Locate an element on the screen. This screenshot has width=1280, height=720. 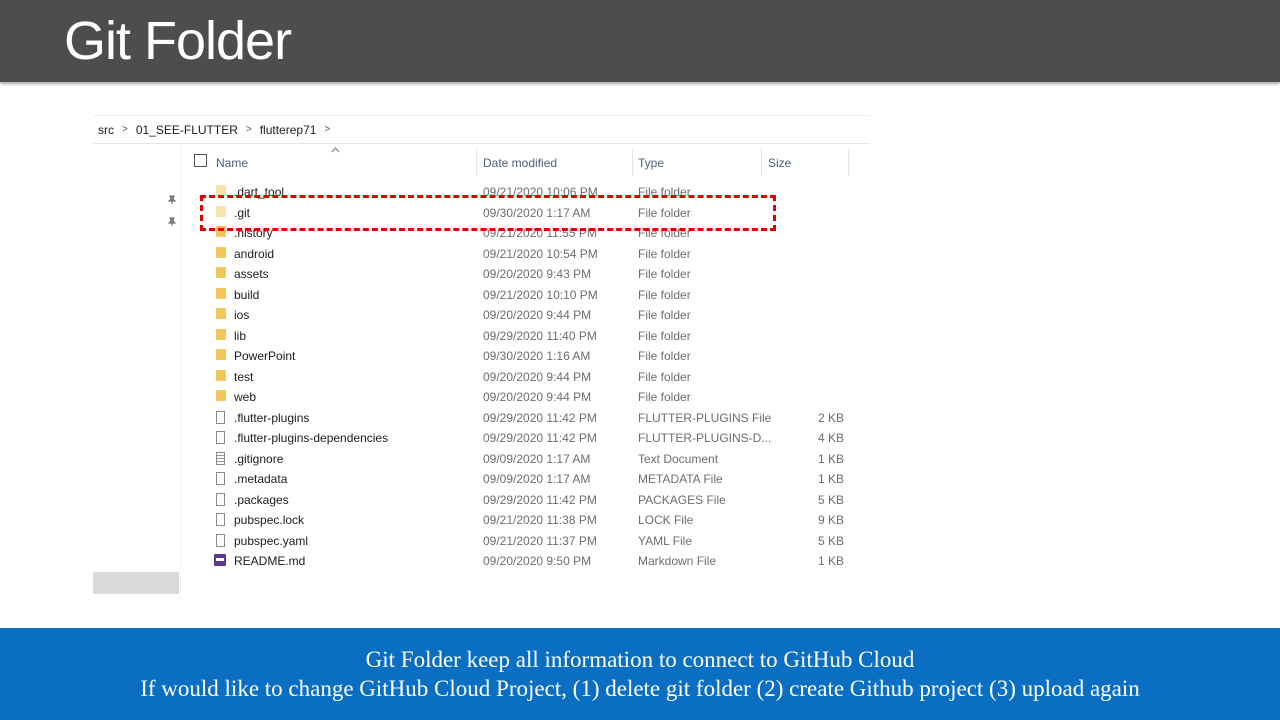
file-row: PowerPoint 09/30/2020 1:16 AM File folder is located at coordinates (525, 356).